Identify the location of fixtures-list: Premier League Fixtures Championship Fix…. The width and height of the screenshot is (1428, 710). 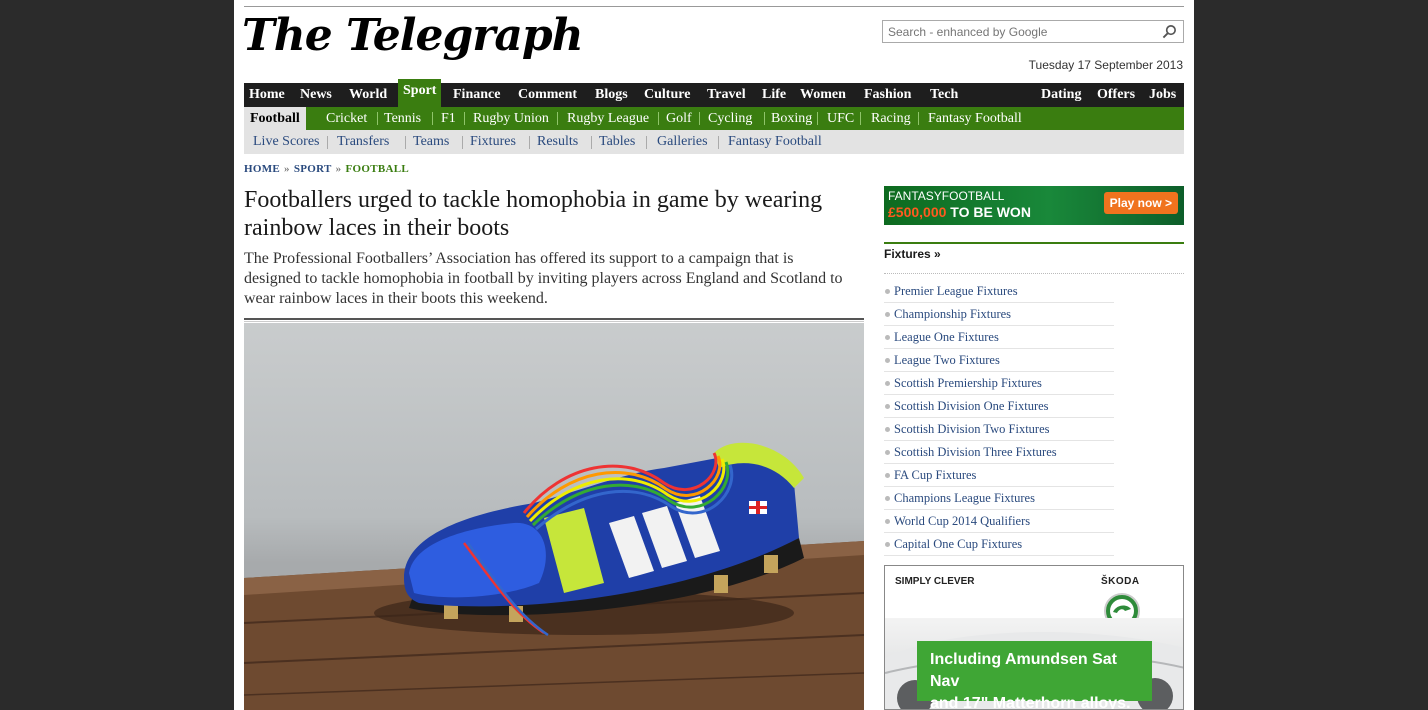
(999, 418).